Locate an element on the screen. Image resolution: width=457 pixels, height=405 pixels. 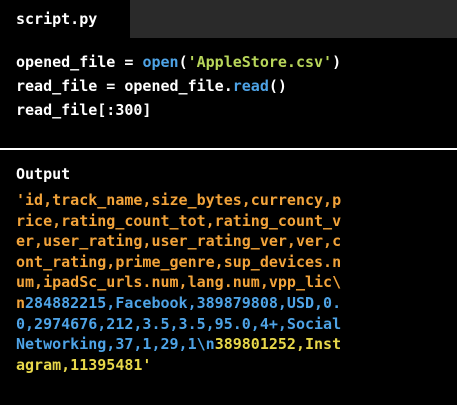
code-text: read_file = opened_file. is located at coordinates (124, 86).